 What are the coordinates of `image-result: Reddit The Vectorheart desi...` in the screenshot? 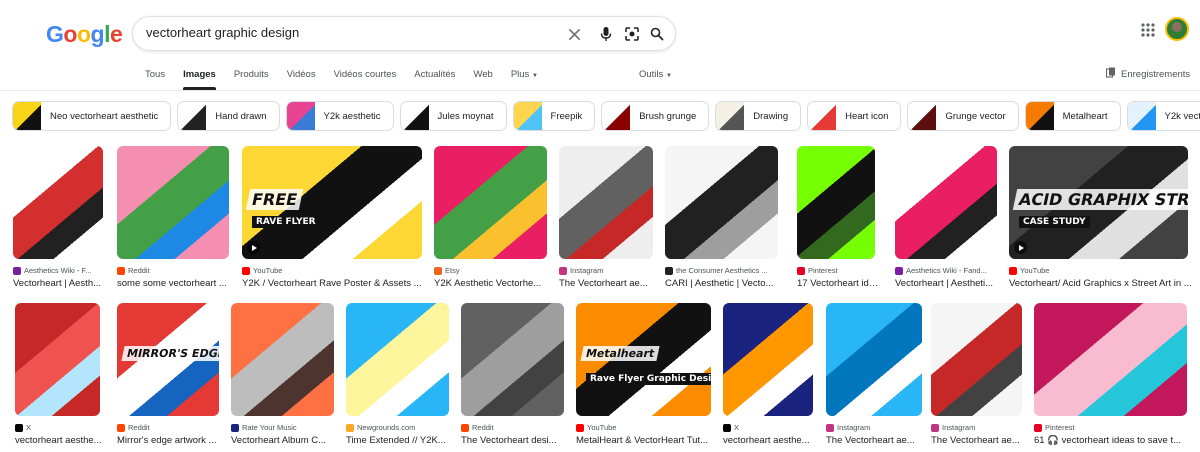 It's located at (512, 377).